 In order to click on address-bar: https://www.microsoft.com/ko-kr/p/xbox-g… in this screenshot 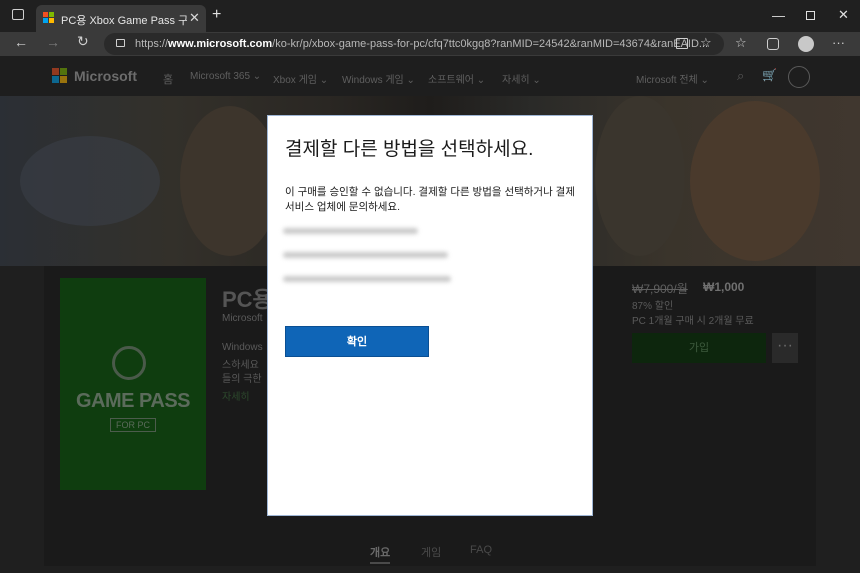, I will do `click(414, 44)`.